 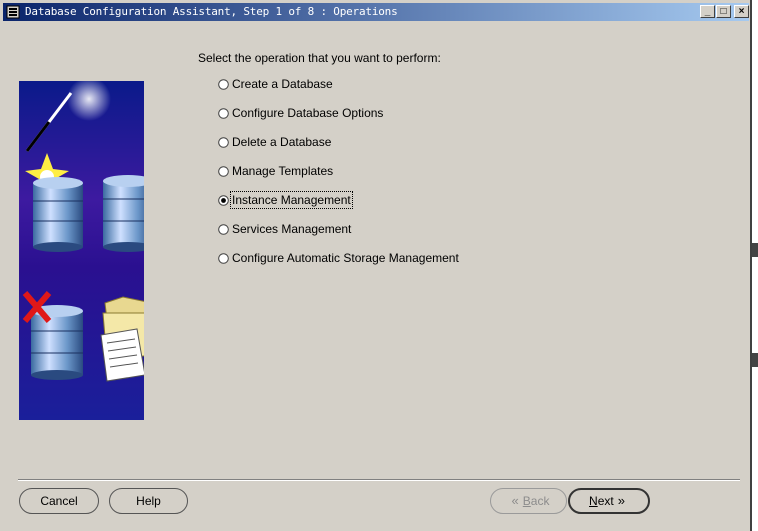 What do you see at coordinates (707, 11) in the screenshot?
I see `minimize-button: _` at bounding box center [707, 11].